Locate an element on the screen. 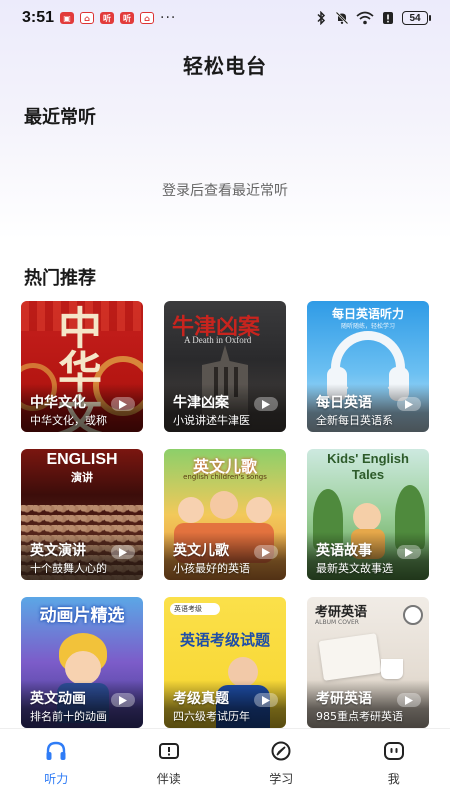 The image size is (450, 800). album-title: 考研英语 is located at coordinates (344, 699).